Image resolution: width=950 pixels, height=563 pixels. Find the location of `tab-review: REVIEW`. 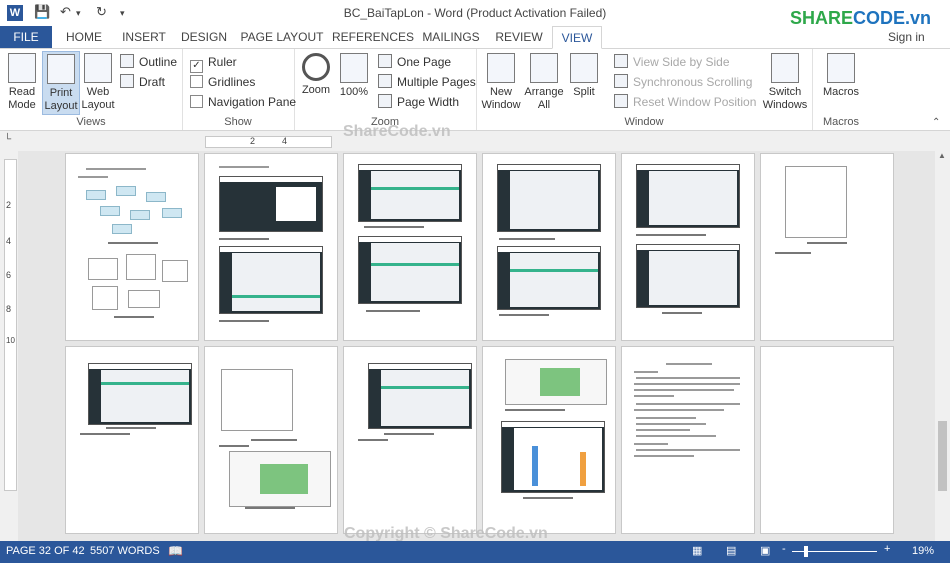

tab-review: REVIEW is located at coordinates (519, 37).